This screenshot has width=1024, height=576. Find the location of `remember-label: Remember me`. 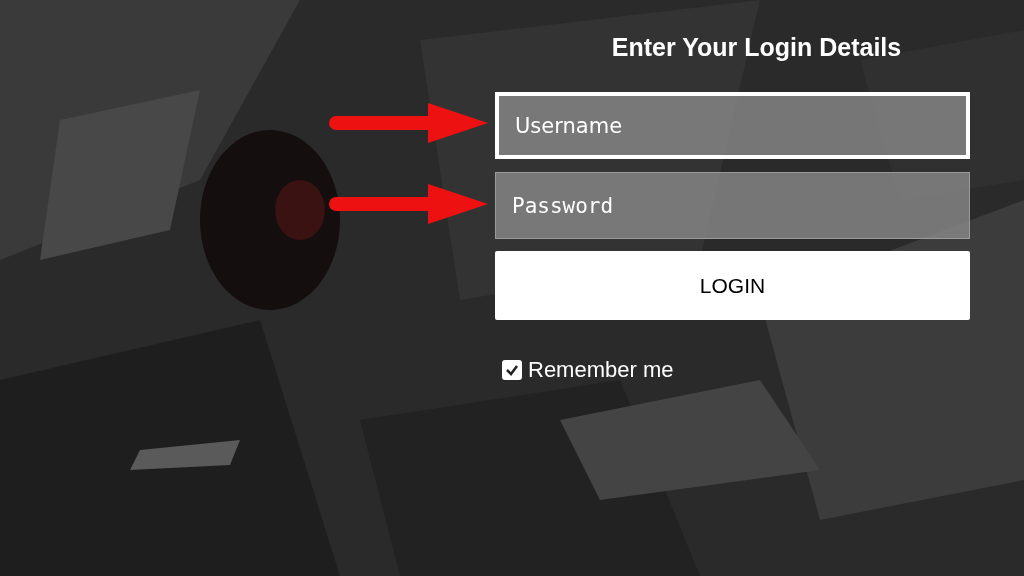

remember-label: Remember me is located at coordinates (601, 369).